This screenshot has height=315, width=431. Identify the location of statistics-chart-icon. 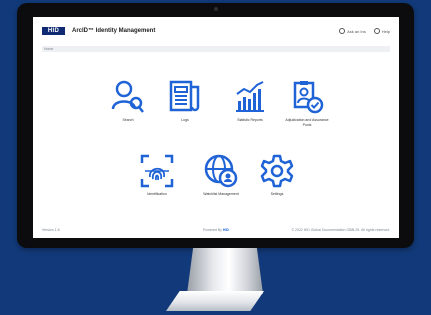
(250, 96).